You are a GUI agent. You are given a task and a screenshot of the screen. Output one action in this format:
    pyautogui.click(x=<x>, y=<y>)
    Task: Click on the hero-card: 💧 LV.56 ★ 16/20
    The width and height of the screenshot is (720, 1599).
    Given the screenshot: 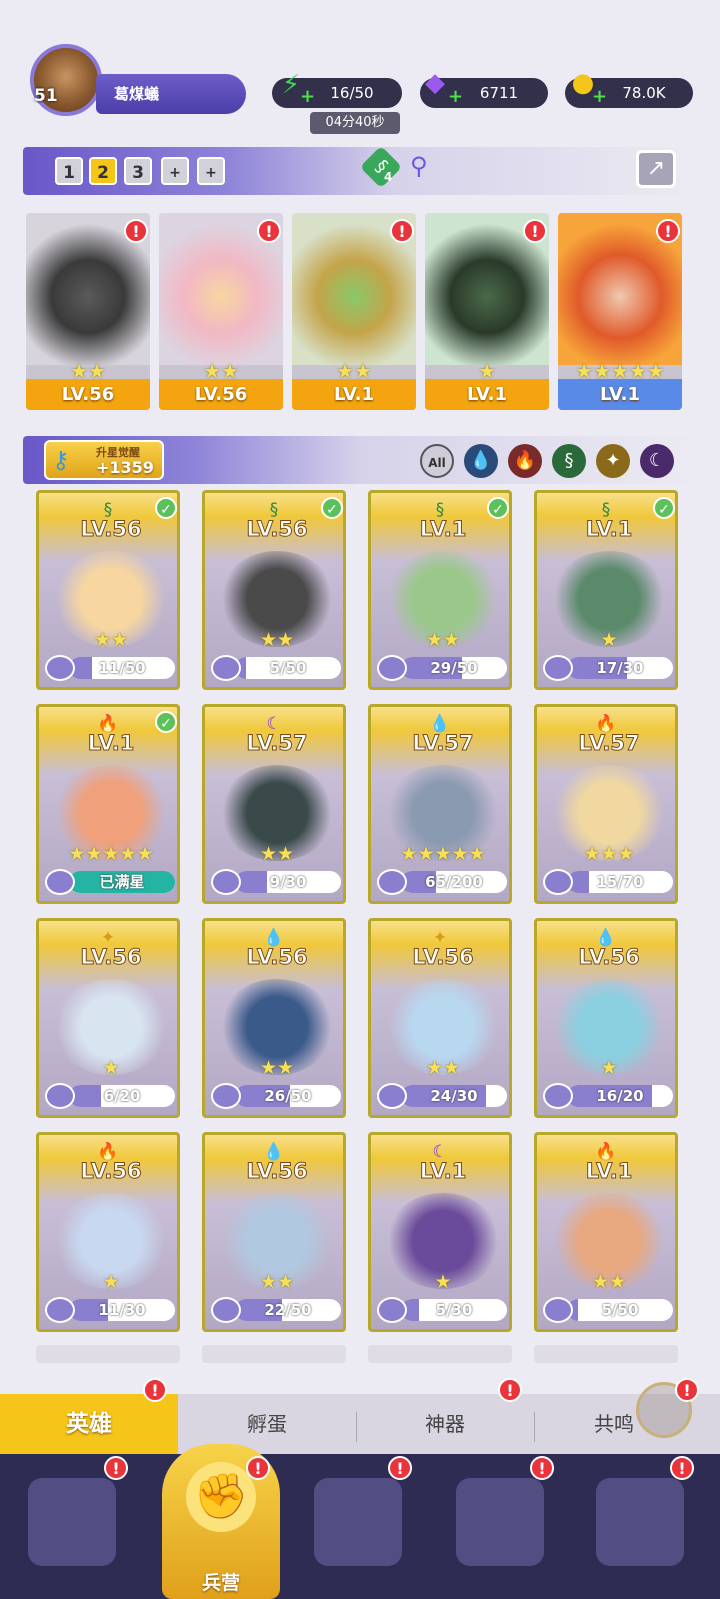 What is the action you would take?
    pyautogui.click(x=606, y=1018)
    